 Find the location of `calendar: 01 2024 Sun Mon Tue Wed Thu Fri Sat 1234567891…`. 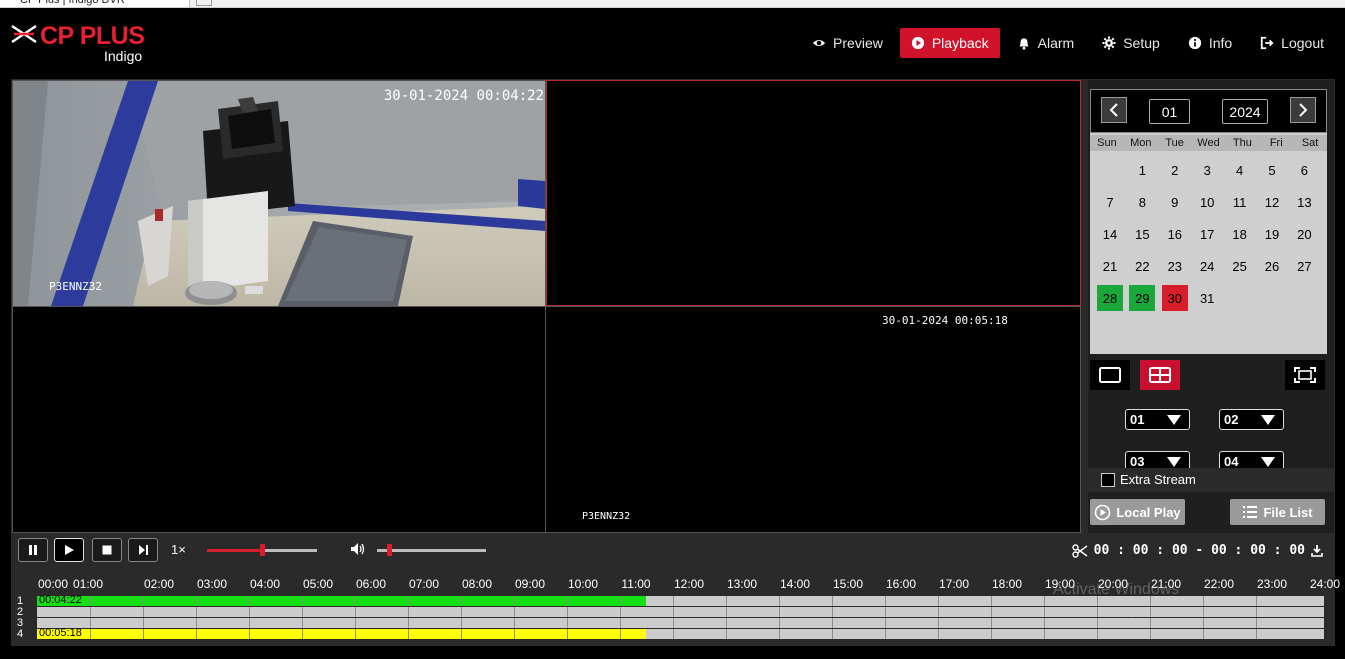

calendar: 01 2024 Sun Mon Tue Wed Thu Fri Sat 1234567891… is located at coordinates (1208, 221).